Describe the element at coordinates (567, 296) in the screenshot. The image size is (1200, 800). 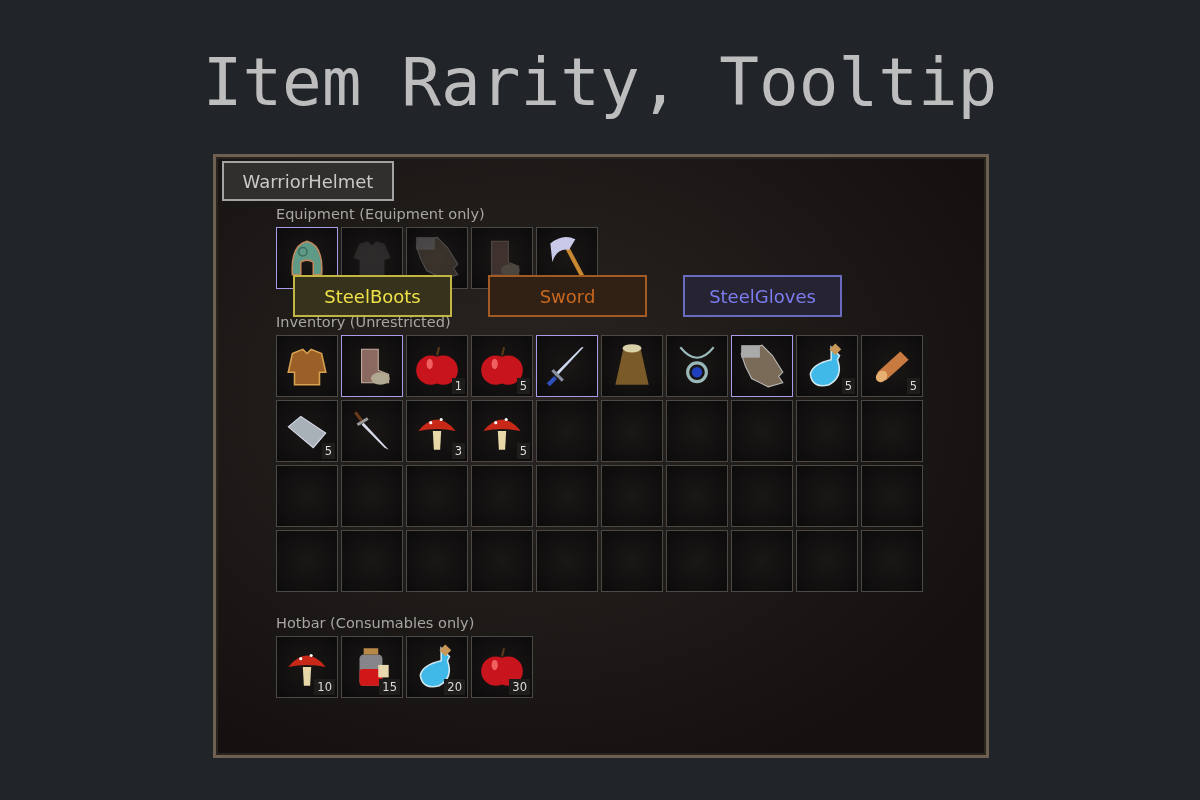
I see `item-tooltip: Sword` at that location.